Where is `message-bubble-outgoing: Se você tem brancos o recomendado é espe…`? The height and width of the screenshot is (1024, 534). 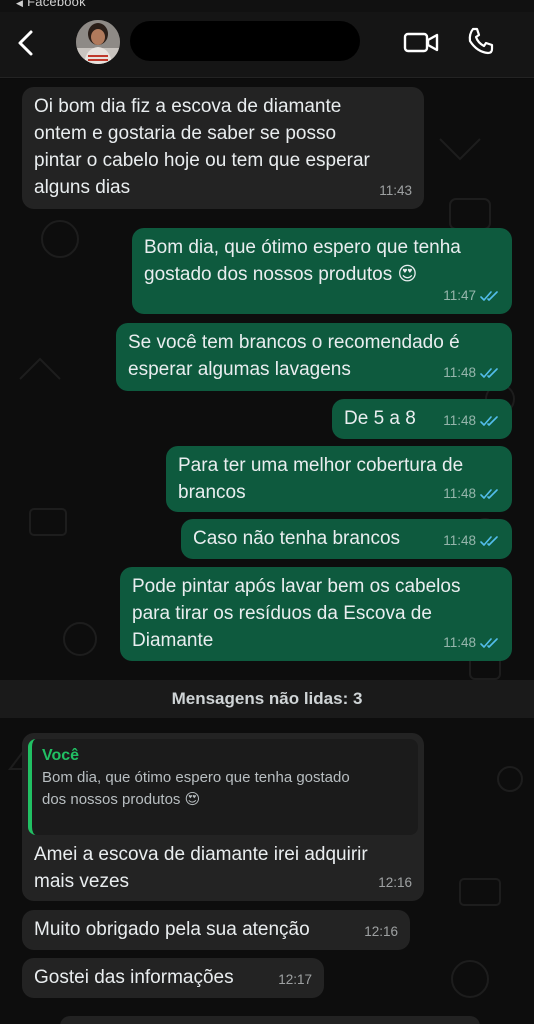 message-bubble-outgoing: Se você tem brancos o recomendado é espe… is located at coordinates (314, 357).